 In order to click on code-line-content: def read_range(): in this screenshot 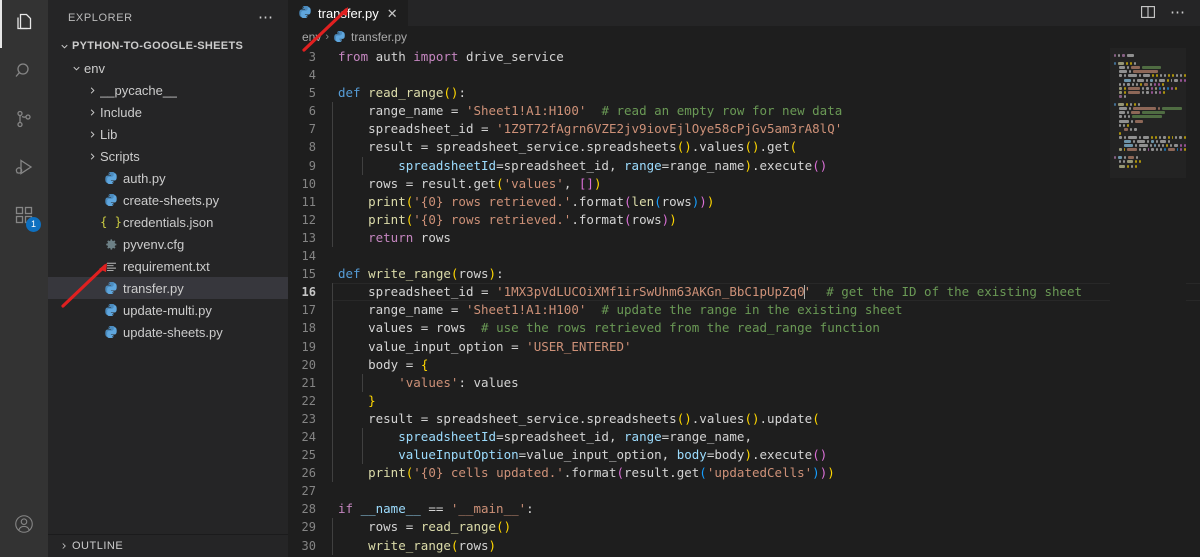, I will do `click(766, 93)`.